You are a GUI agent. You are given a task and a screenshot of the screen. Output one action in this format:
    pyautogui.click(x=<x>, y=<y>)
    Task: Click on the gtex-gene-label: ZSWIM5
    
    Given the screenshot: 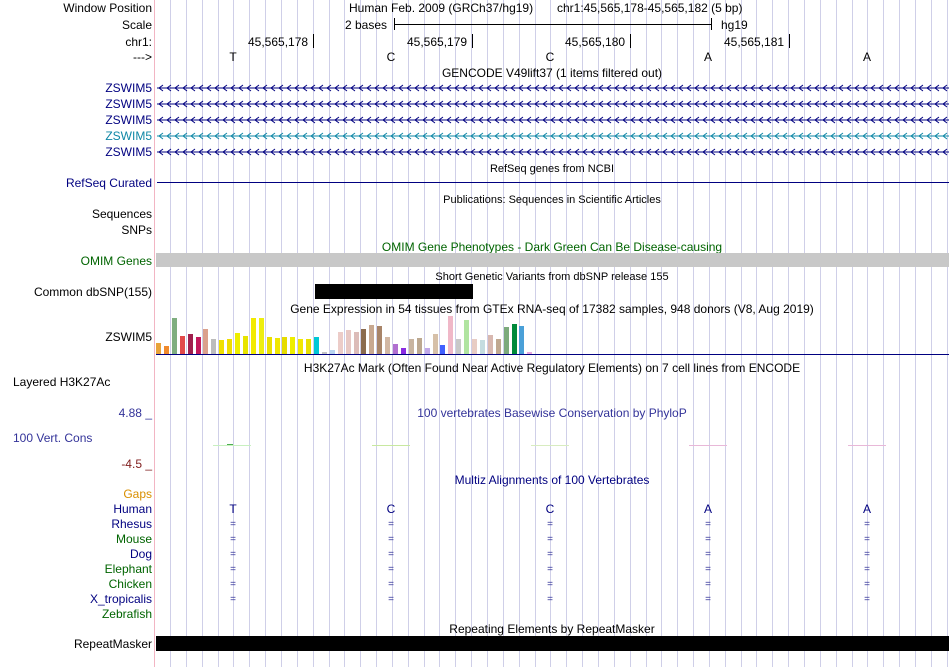 What is the action you would take?
    pyautogui.click(x=128, y=337)
    